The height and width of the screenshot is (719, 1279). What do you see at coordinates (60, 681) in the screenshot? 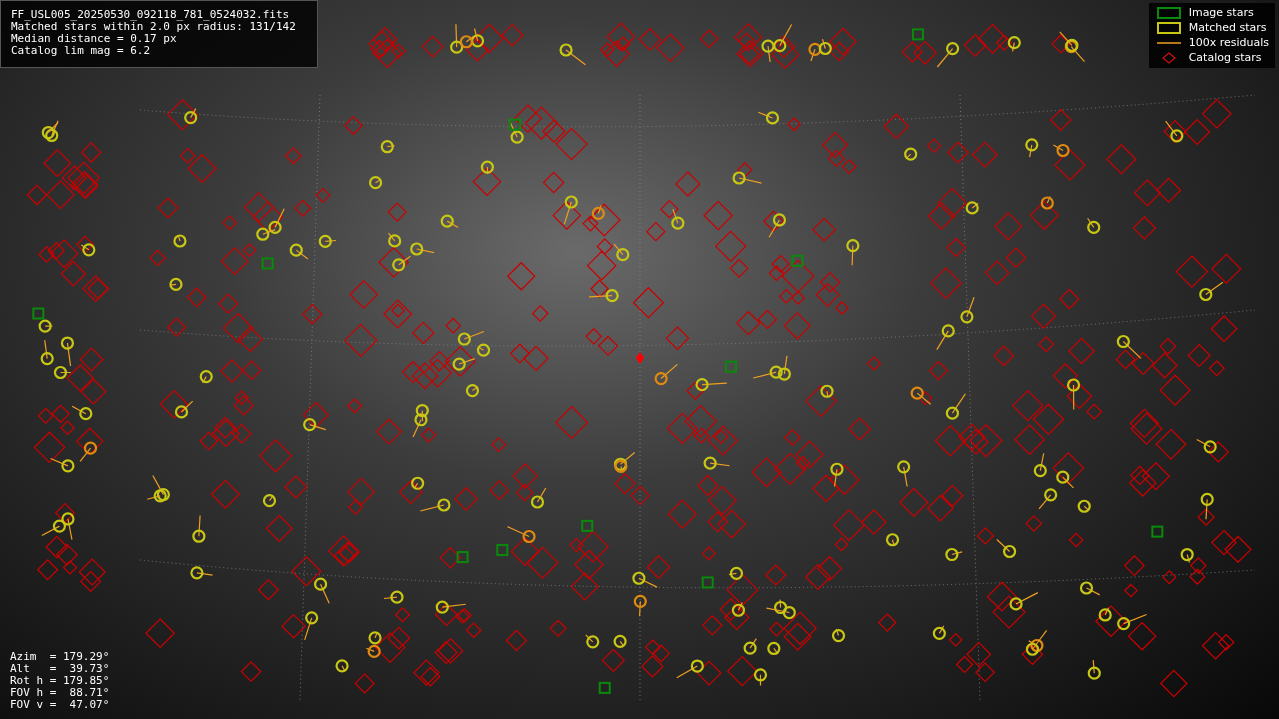
I see `pointing-text: Rot h = 179.85°` at bounding box center [60, 681].